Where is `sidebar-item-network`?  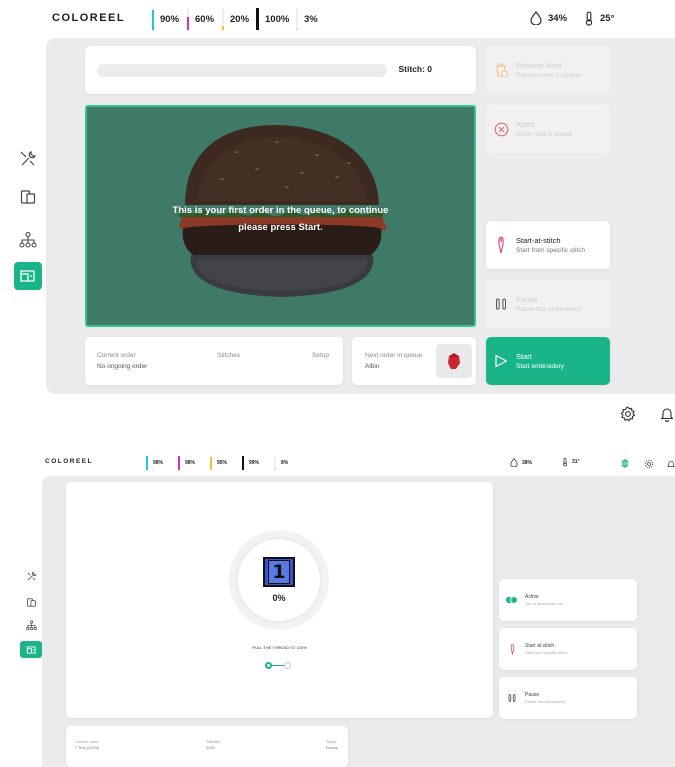 sidebar-item-network is located at coordinates (28, 240).